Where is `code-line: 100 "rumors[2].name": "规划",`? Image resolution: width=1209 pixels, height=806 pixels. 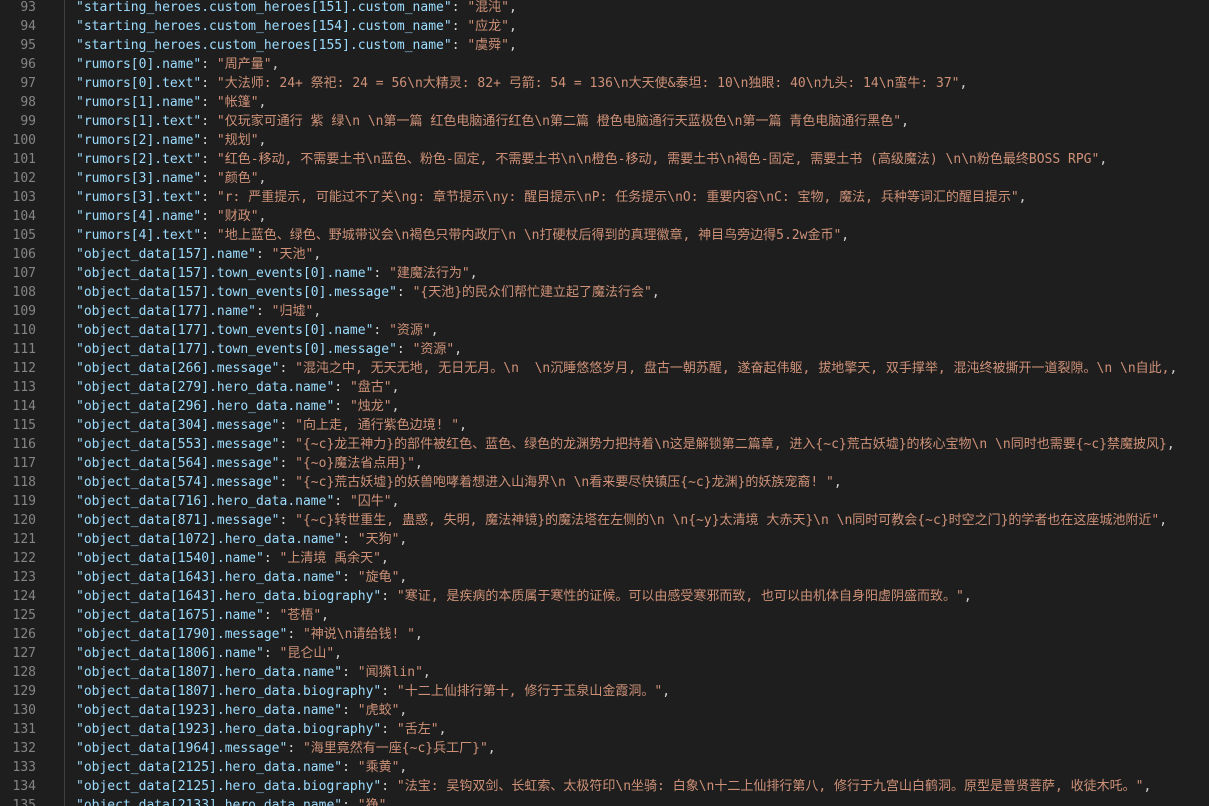
code-line: 100 "rumors[2].name": "规划", is located at coordinates (604, 140).